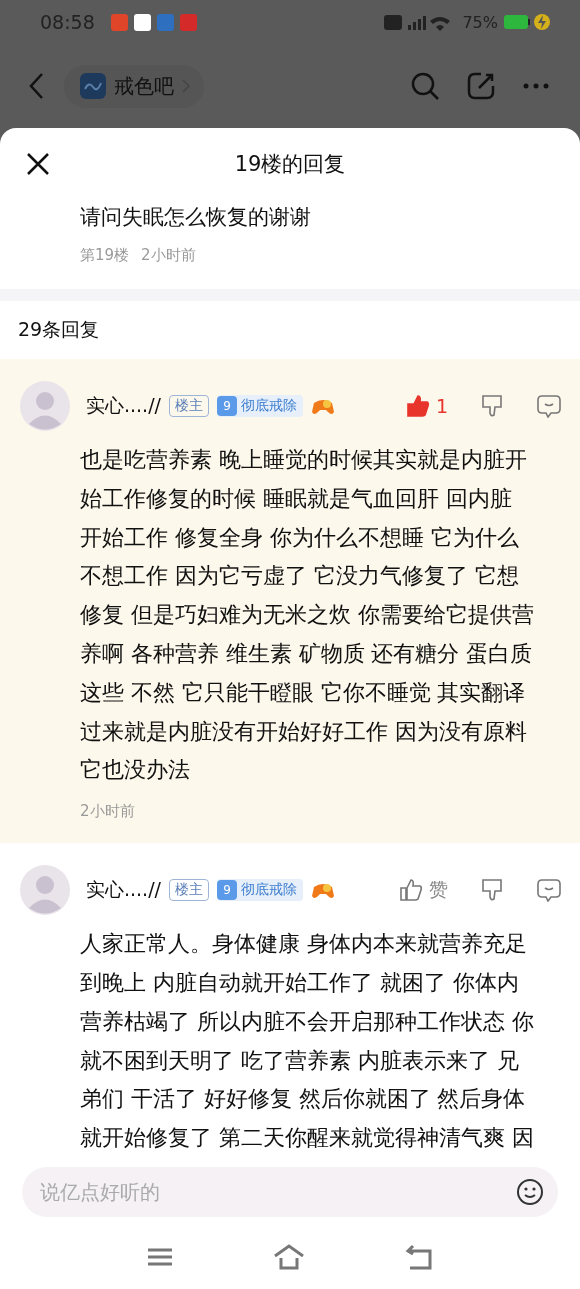  What do you see at coordinates (67, 22) in the screenshot?
I see `status-time: 08:58` at bounding box center [67, 22].